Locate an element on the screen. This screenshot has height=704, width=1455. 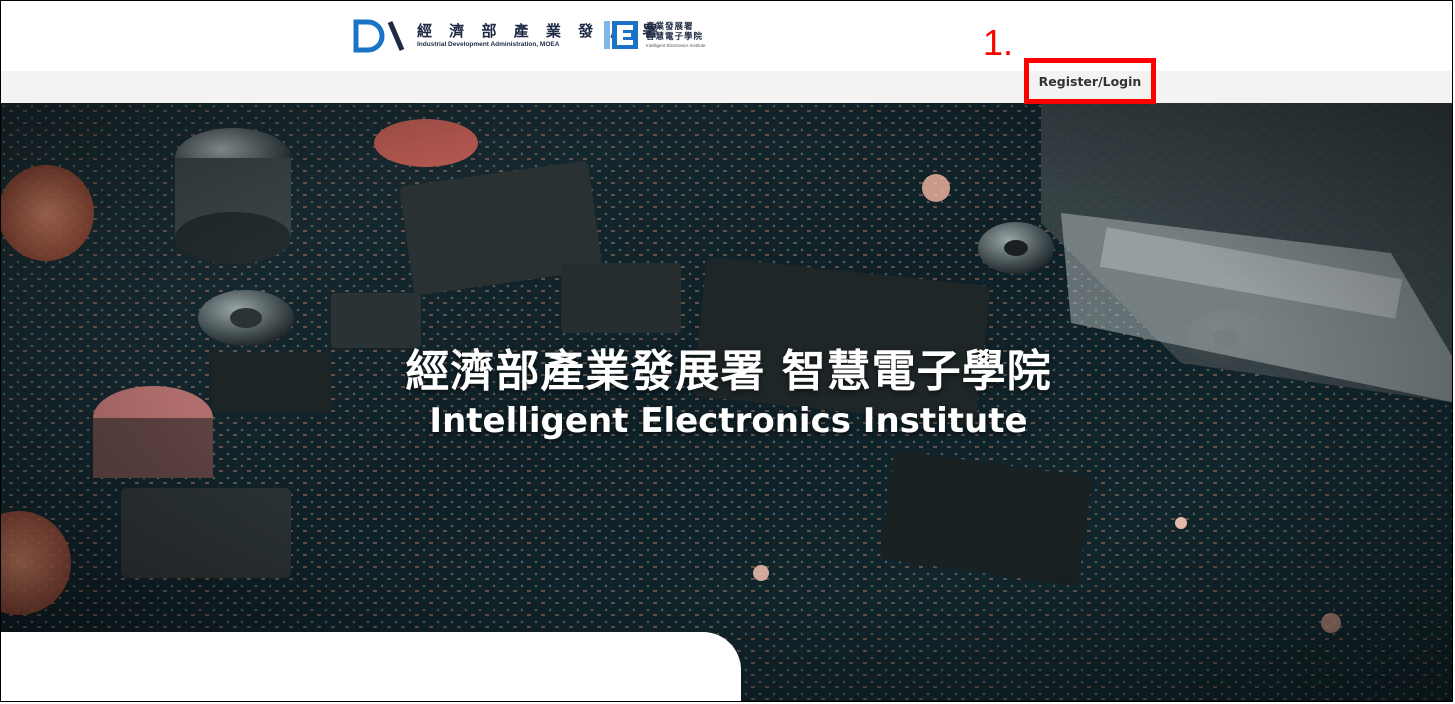
step-annotation: 1. is located at coordinates (998, 42).